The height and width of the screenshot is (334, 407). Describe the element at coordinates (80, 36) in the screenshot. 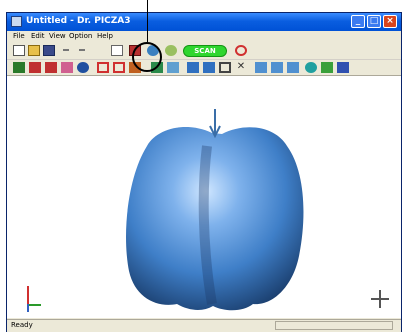

I see `menu-option: Option` at that location.